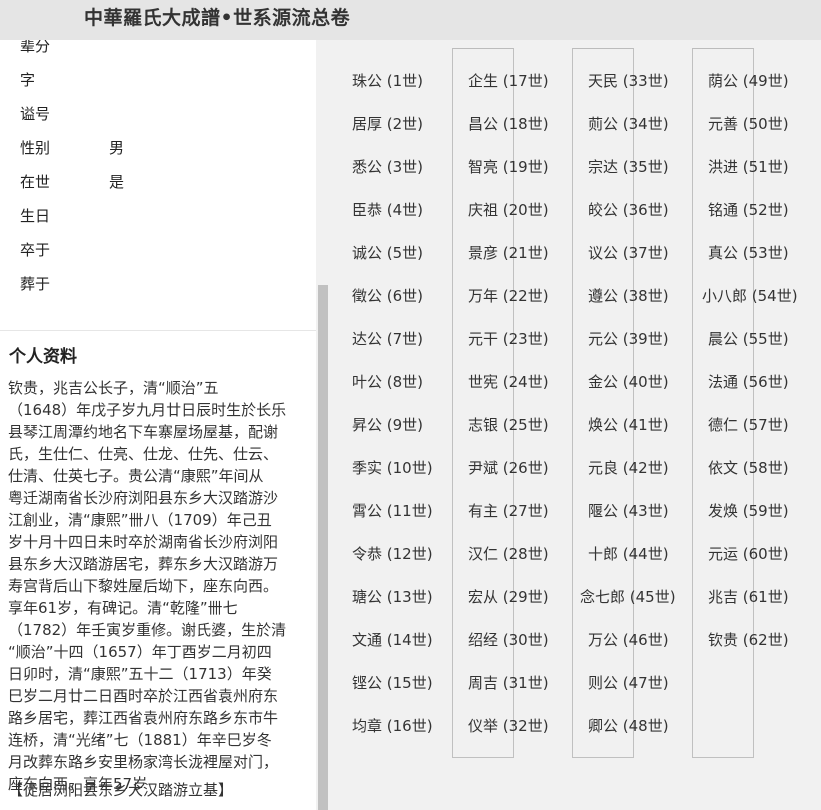  I want to click on field-label: 字, so click(28, 80).